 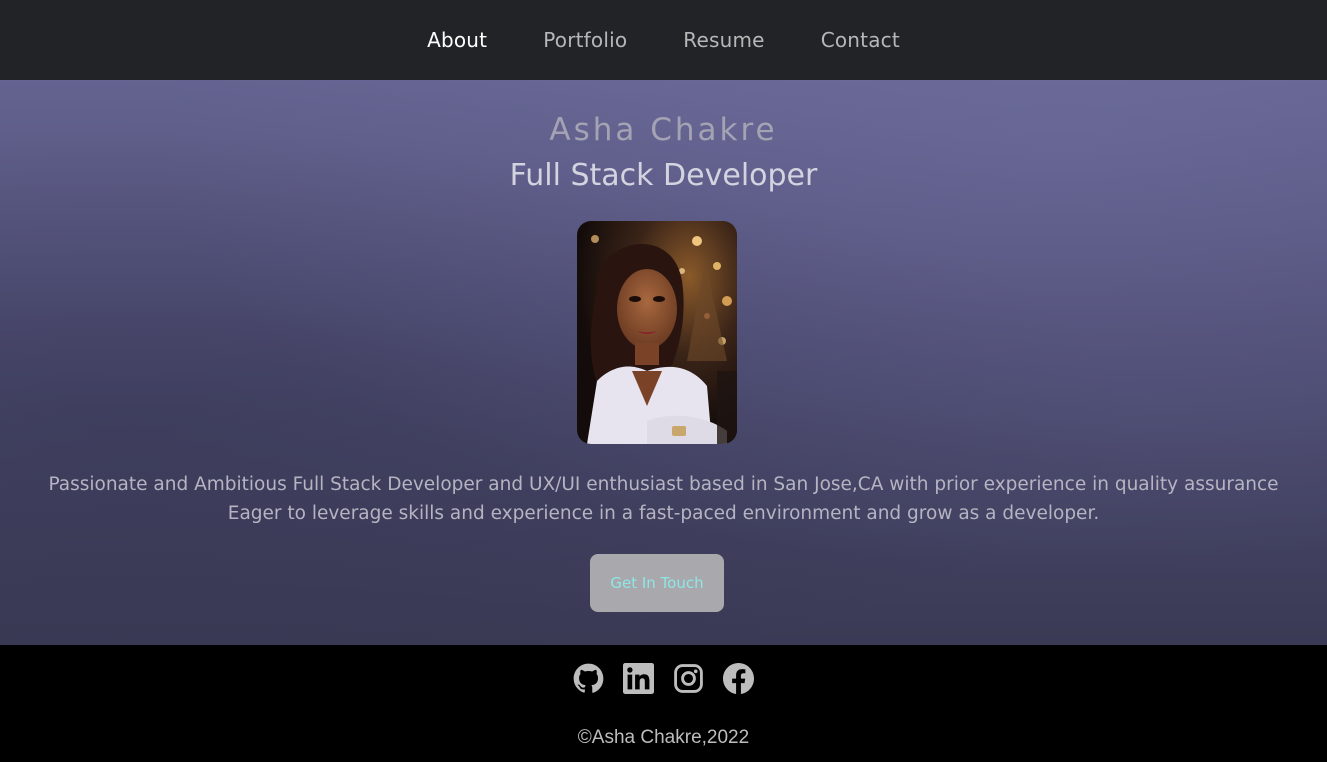 I want to click on profile-photo-image, so click(x=657, y=332).